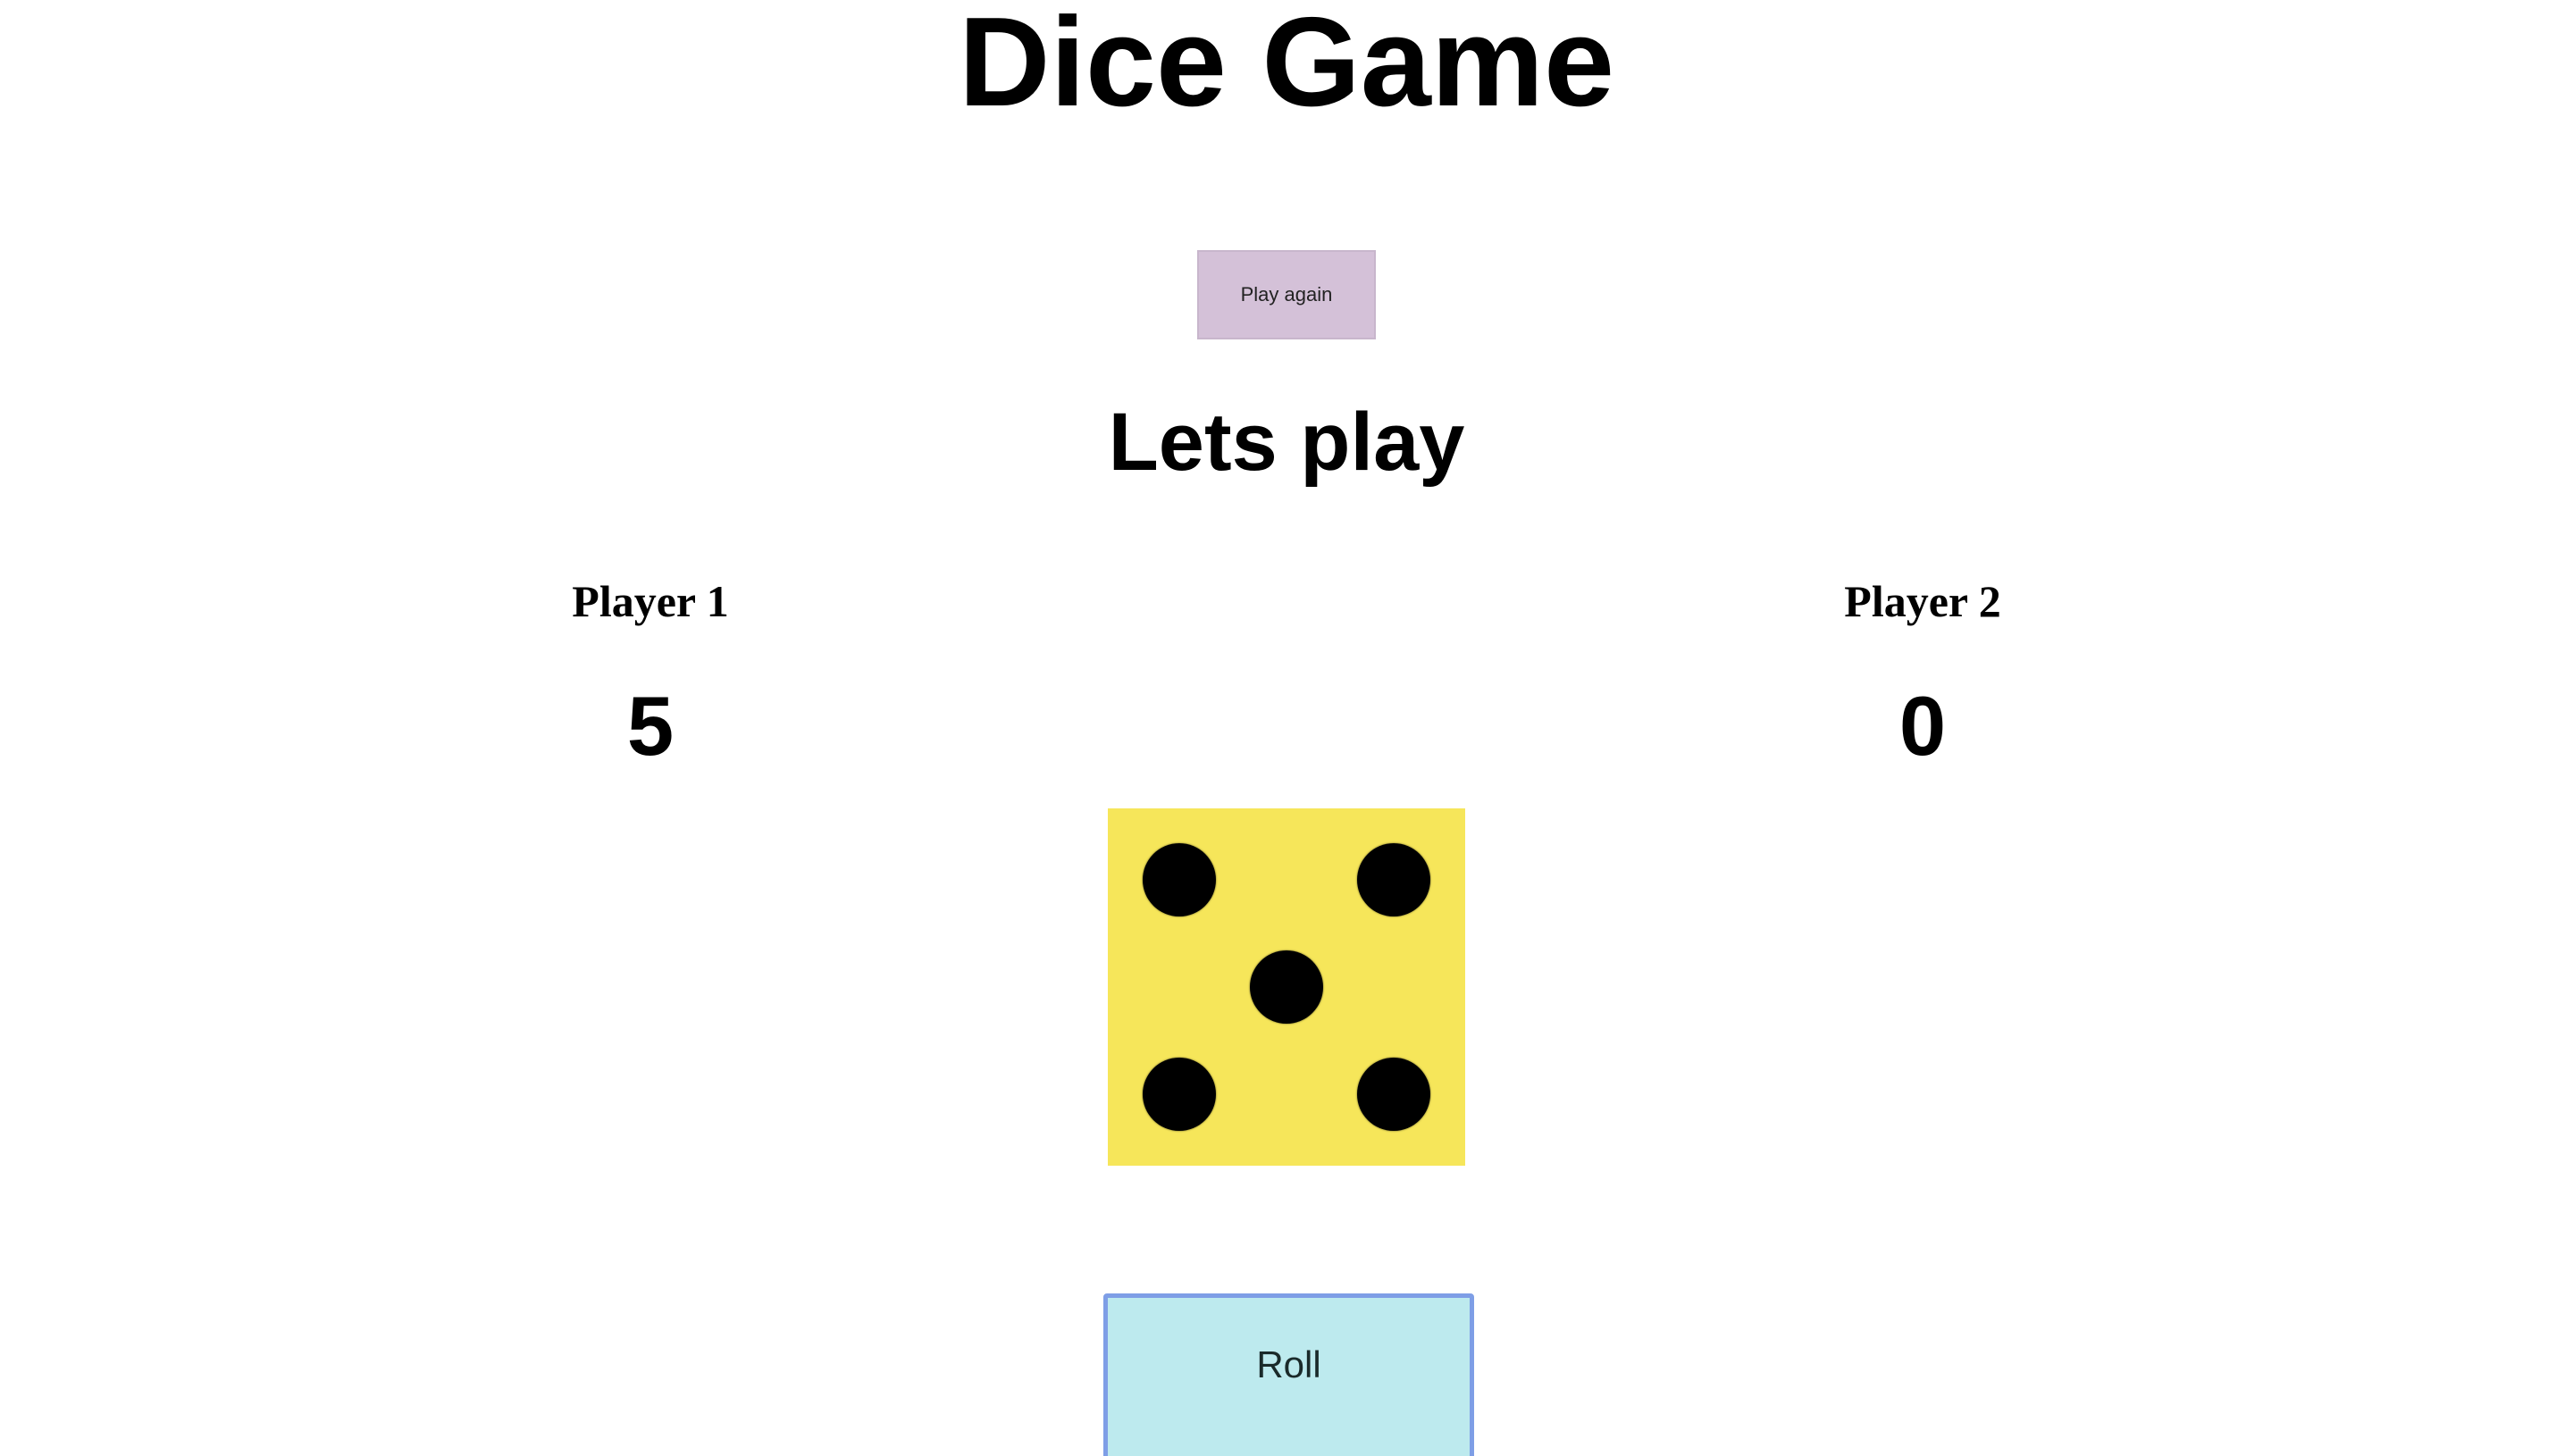 This screenshot has width=2573, height=1456. What do you see at coordinates (1922, 726) in the screenshot?
I see `player-2-score: 0` at bounding box center [1922, 726].